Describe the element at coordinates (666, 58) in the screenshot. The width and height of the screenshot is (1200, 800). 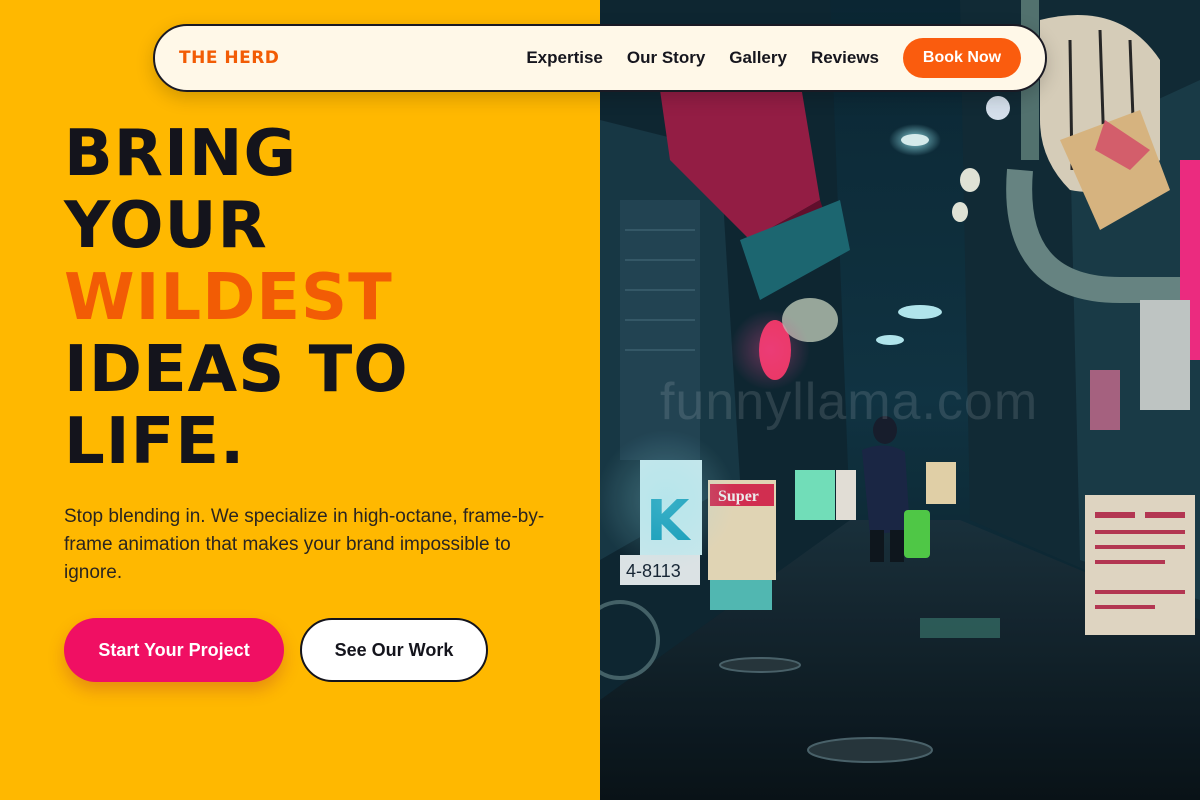
I see `nav-link-our-story: Our Story` at that location.